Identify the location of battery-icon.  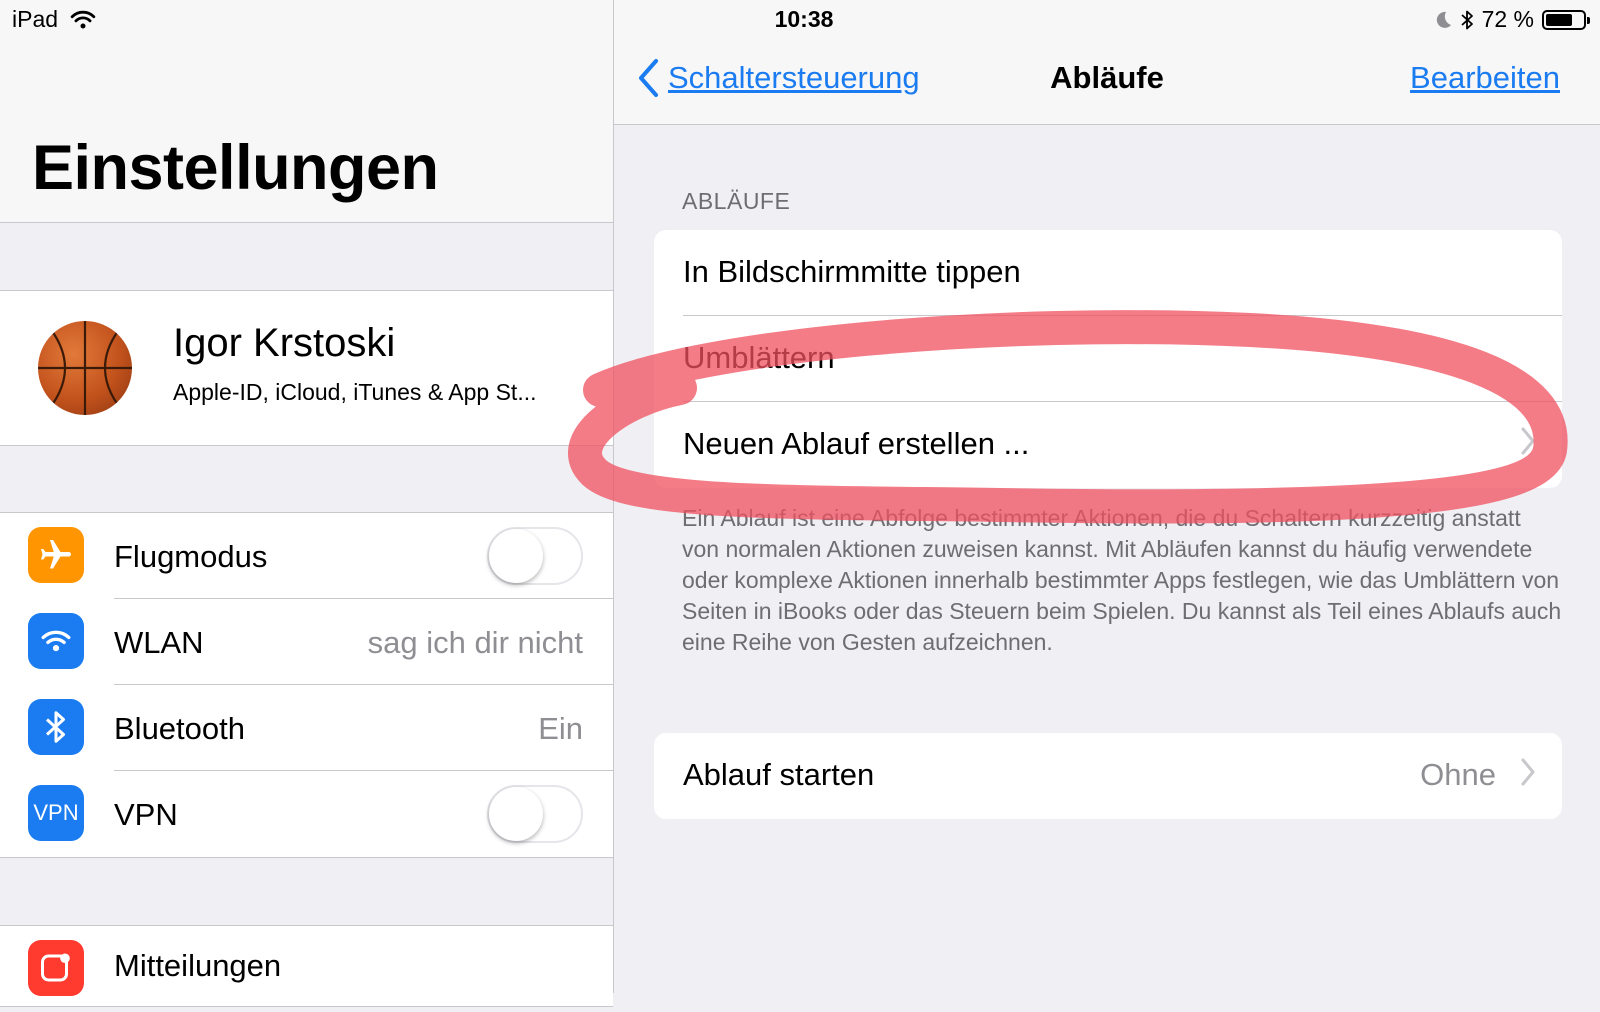
(1566, 19).